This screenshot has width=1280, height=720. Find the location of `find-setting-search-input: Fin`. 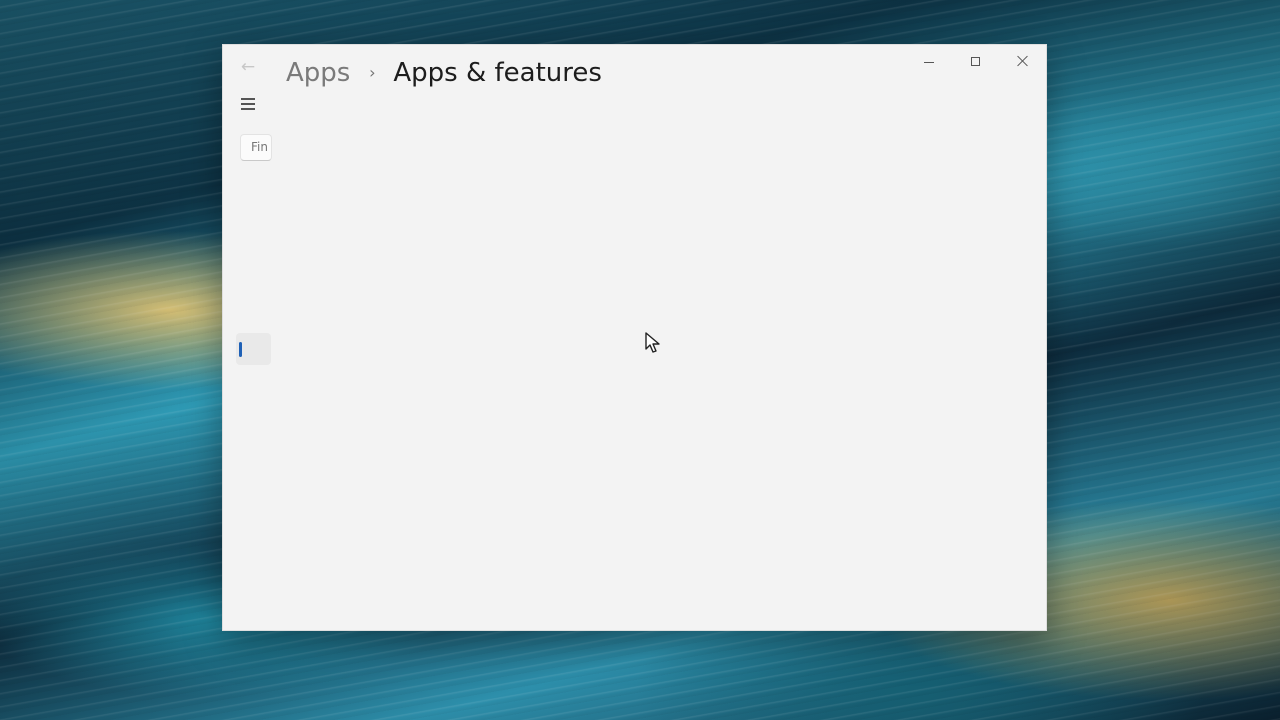

find-setting-search-input: Fin is located at coordinates (256, 147).